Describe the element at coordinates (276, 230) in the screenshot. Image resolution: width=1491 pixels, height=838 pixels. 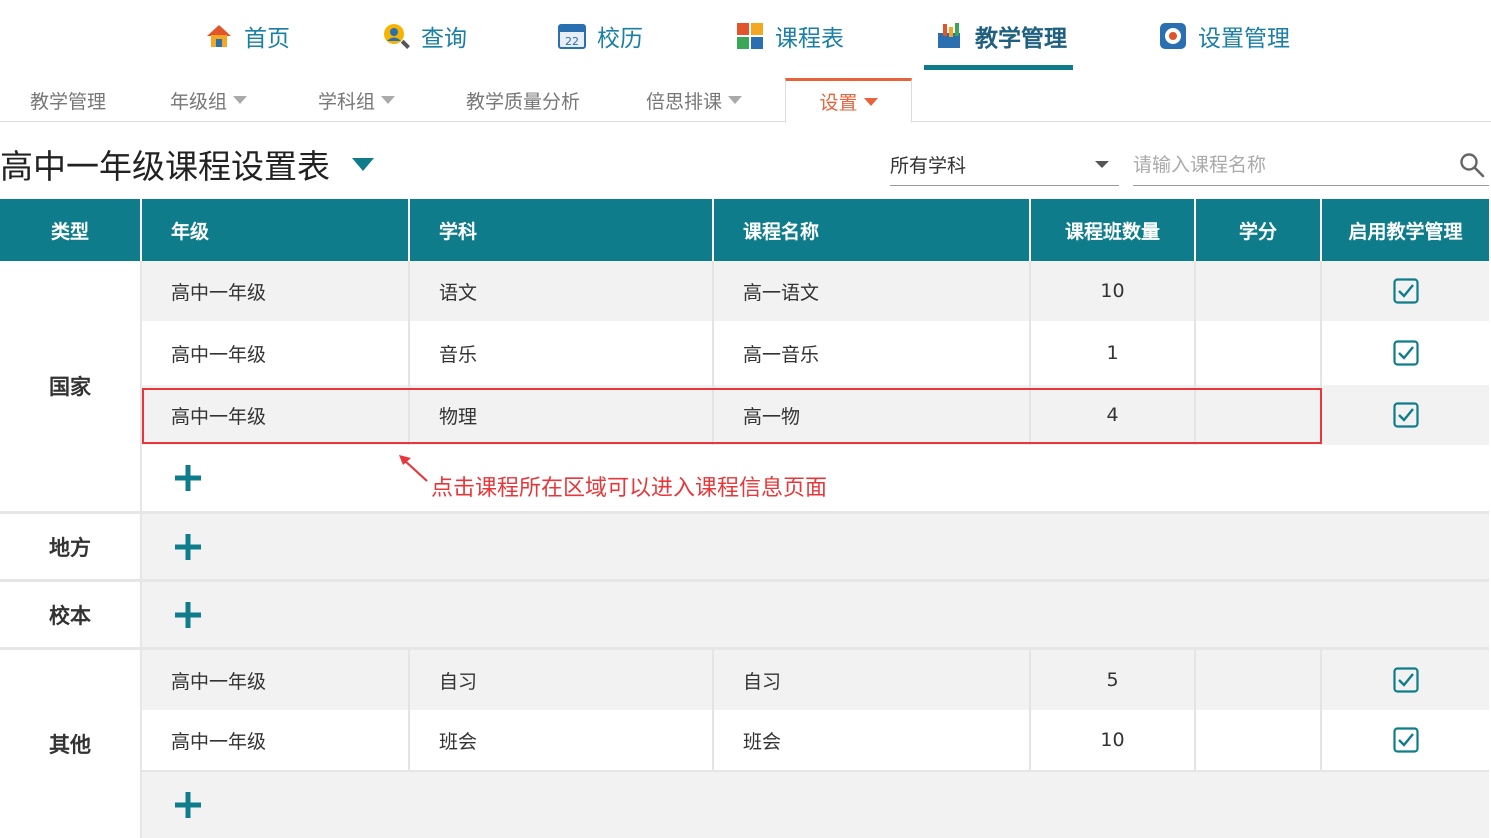
I see `header-grade: 年级` at that location.